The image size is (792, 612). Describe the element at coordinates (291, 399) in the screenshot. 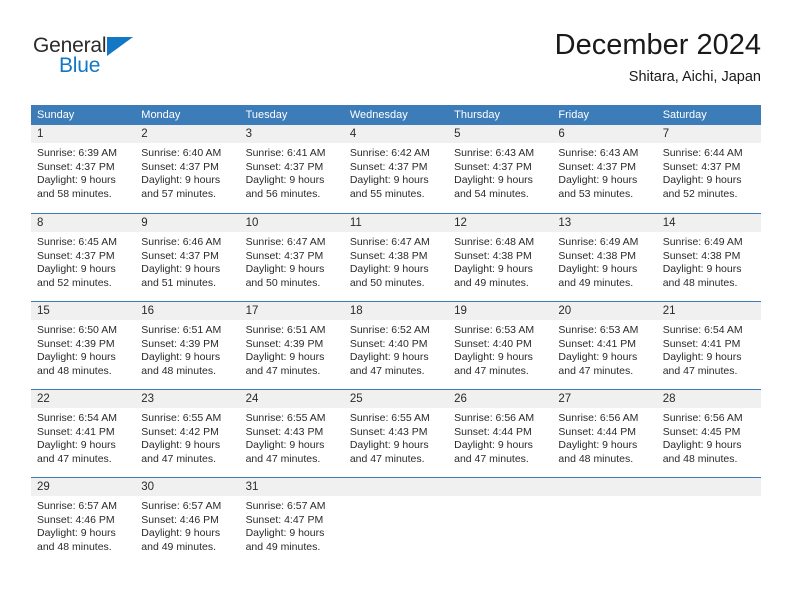

I see `day-number: 24` at that location.